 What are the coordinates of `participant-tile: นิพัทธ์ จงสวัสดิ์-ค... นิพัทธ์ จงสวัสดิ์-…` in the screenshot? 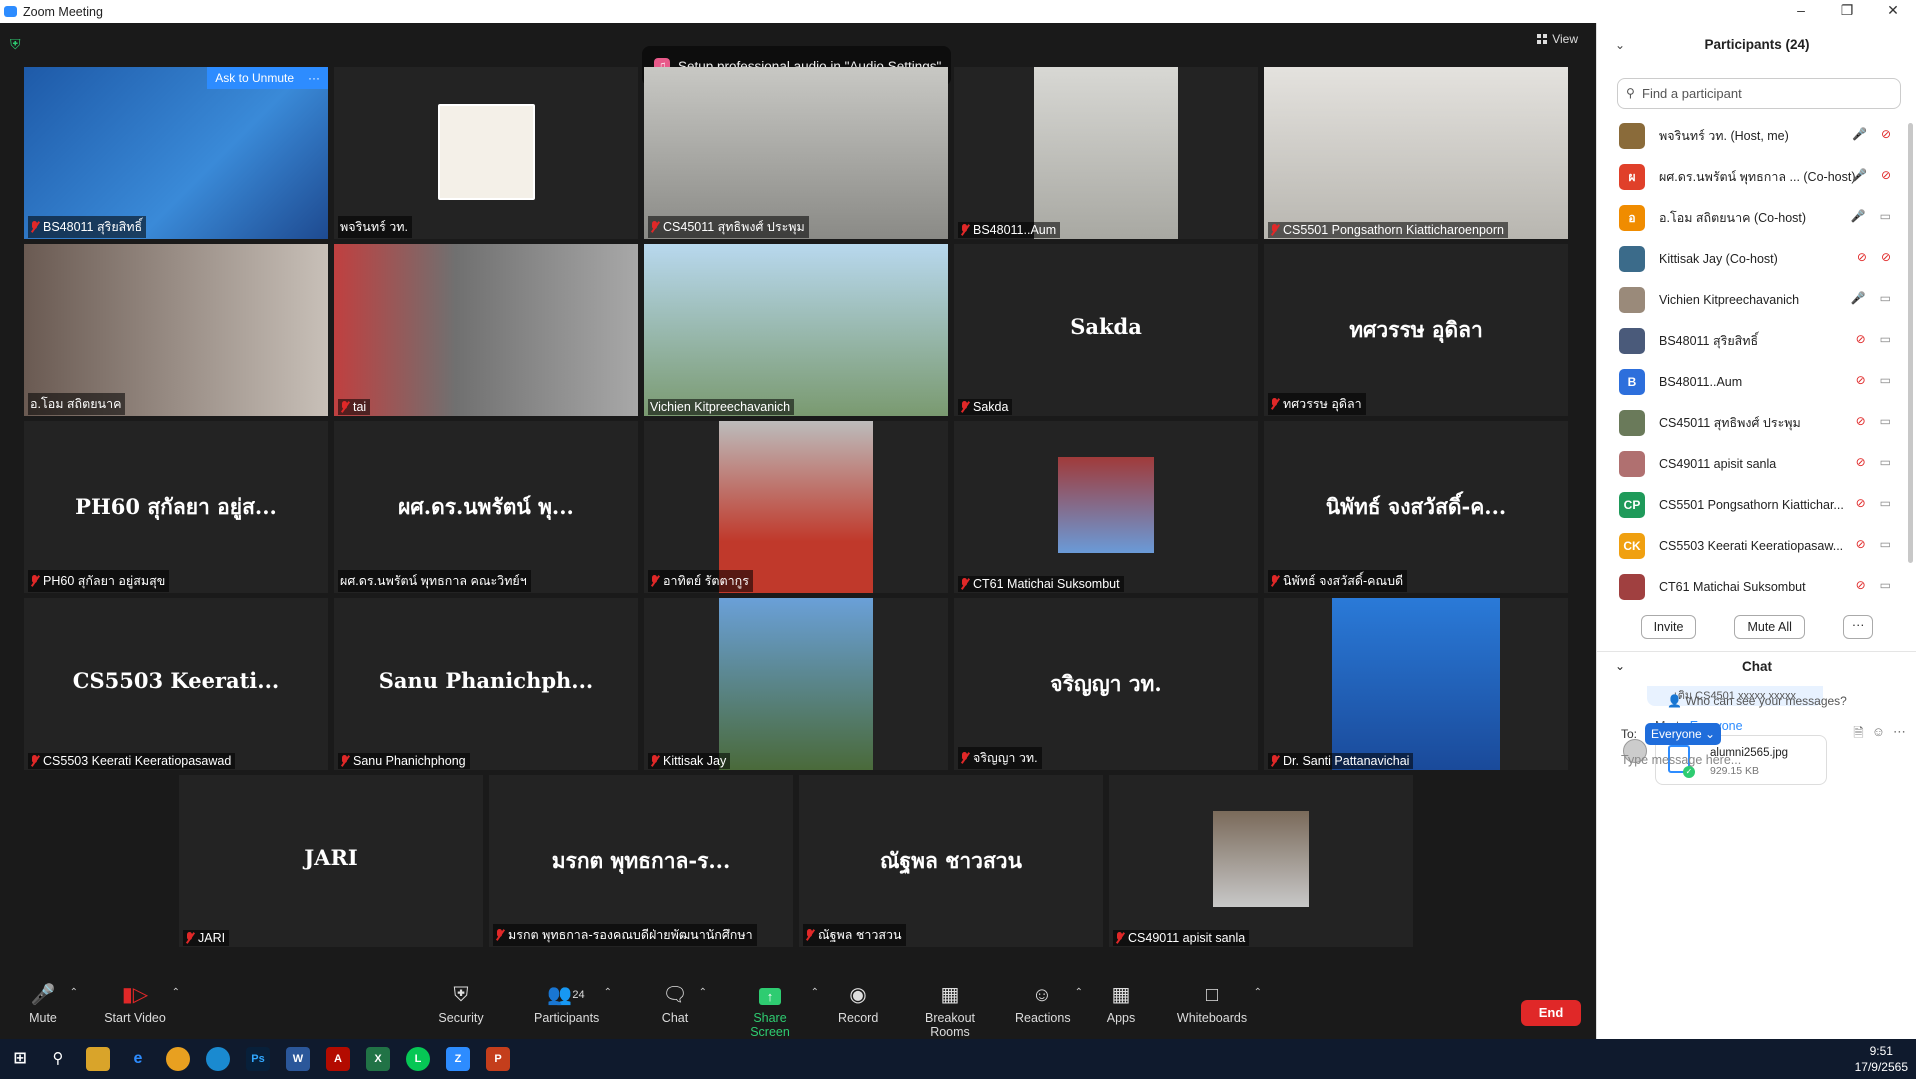 It's located at (1416, 507).